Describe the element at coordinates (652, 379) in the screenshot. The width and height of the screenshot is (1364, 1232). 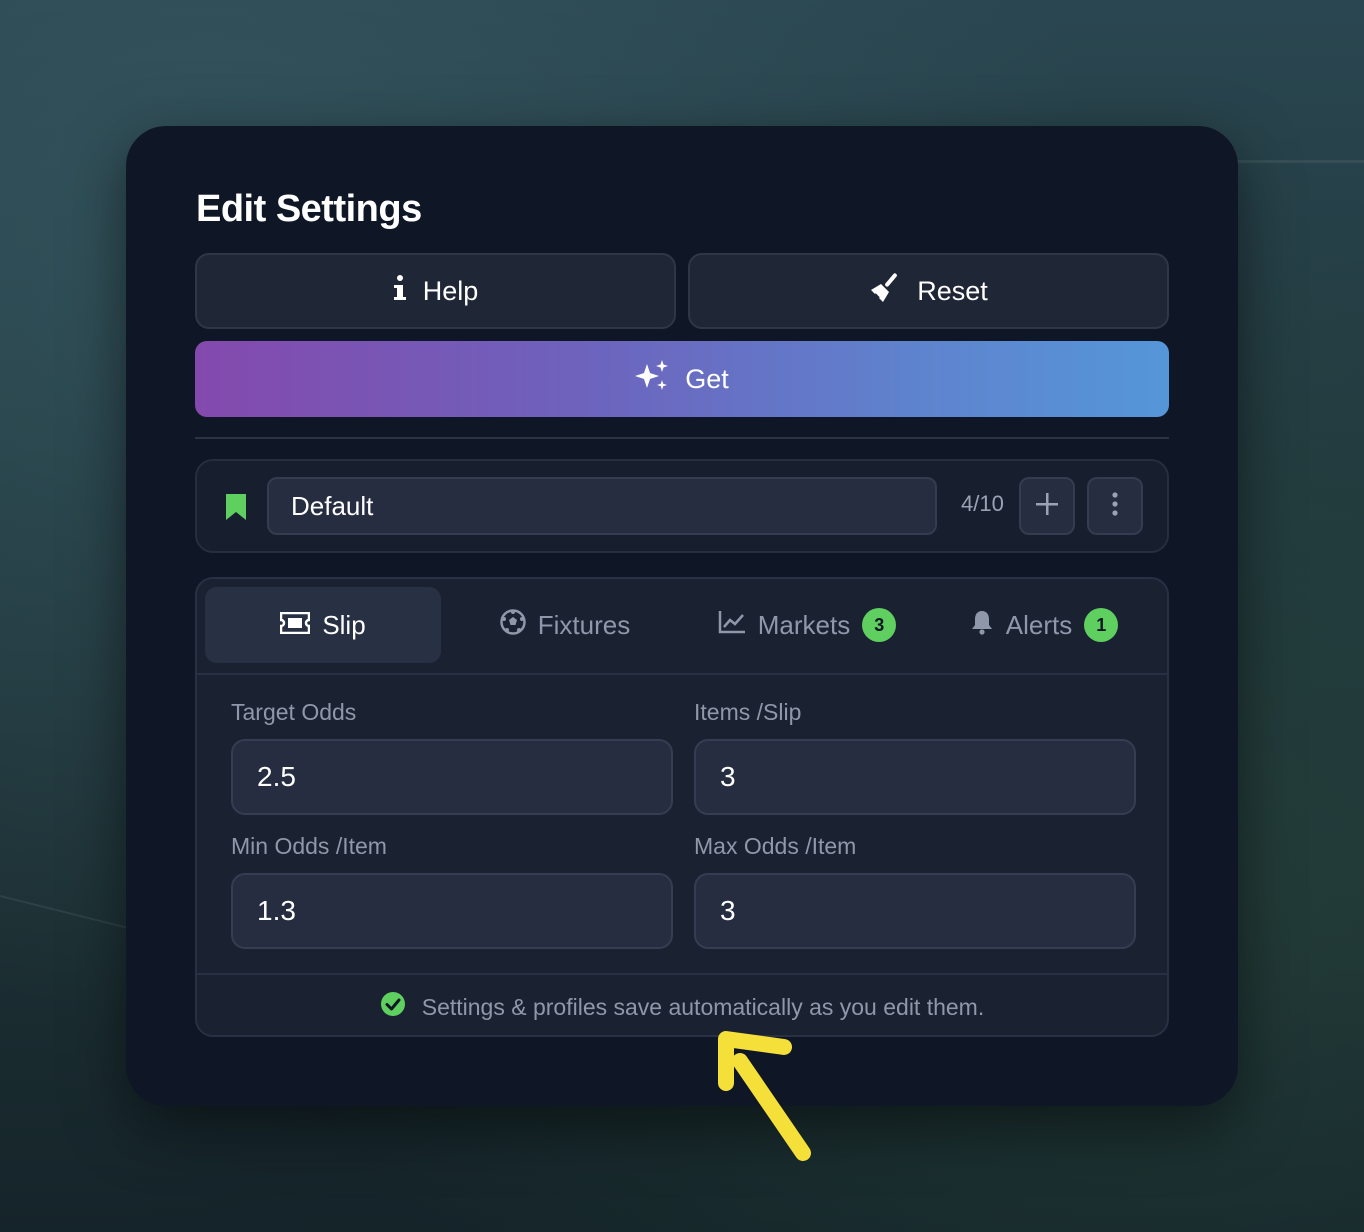
I see `sparkles-icon` at that location.